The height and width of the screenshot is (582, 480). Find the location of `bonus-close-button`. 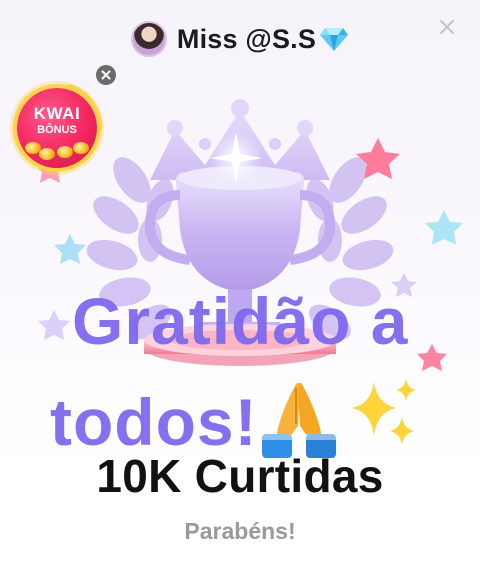

bonus-close-button is located at coordinates (106, 75).